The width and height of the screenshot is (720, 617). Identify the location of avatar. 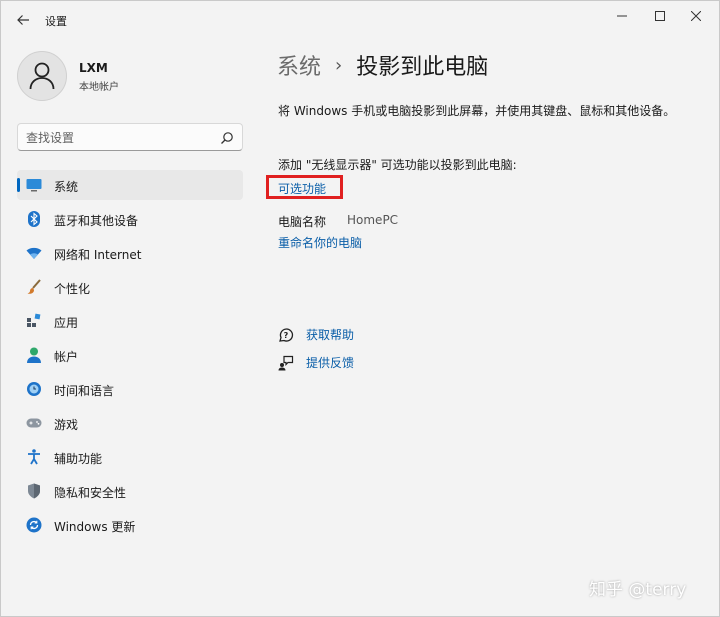
(42, 76).